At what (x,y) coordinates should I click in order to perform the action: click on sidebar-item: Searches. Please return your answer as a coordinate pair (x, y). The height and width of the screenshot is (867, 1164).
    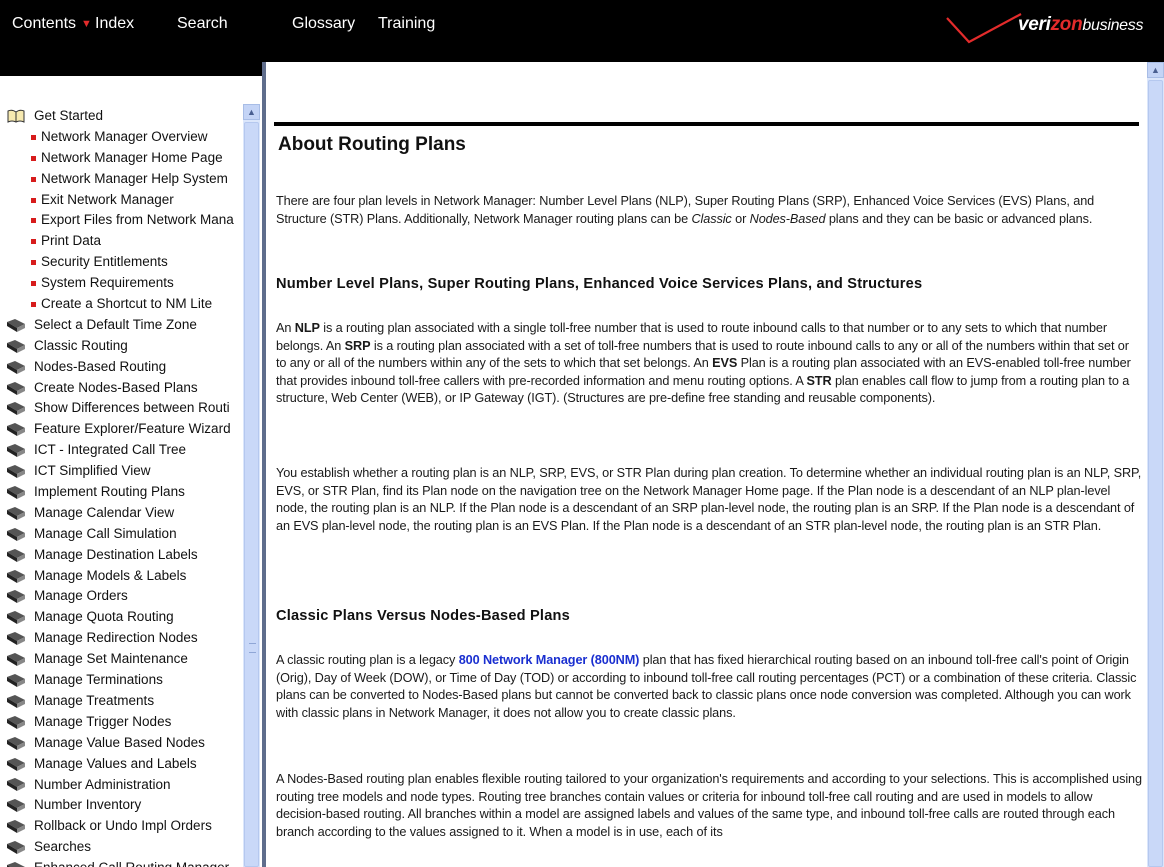
    Looking at the image, I should click on (124, 847).